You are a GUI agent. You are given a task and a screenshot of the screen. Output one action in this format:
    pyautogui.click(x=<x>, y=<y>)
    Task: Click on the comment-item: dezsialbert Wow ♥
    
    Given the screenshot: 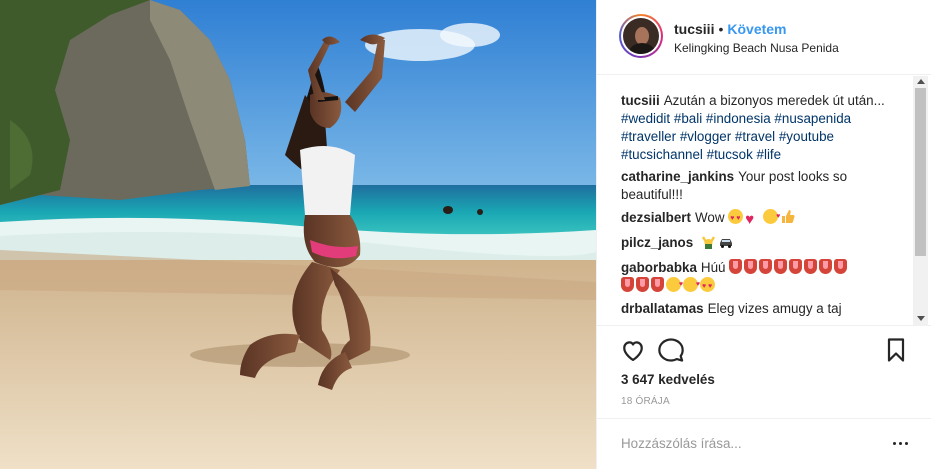 What is the action you would take?
    pyautogui.click(x=764, y=218)
    